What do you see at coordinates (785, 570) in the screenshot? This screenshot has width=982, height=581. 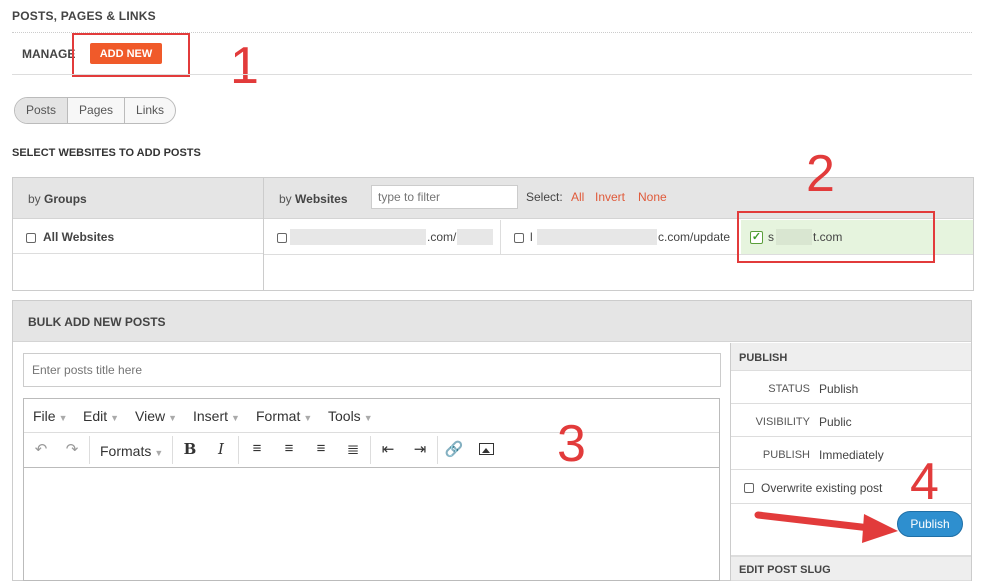 I see `edit-slug-title: EDIT POST SLUG` at bounding box center [785, 570].